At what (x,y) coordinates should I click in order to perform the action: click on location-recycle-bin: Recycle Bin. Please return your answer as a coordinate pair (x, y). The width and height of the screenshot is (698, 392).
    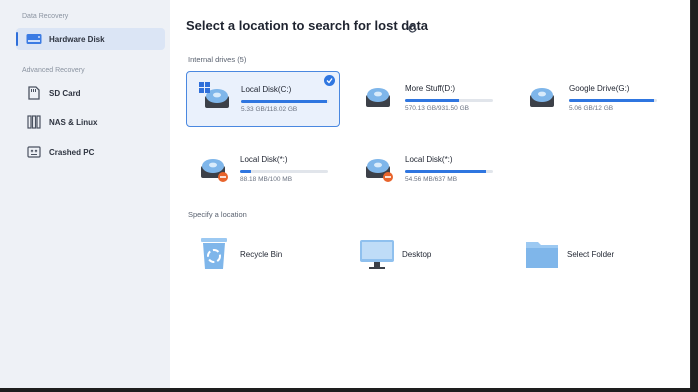
    Looking at the image, I should click on (273, 255).